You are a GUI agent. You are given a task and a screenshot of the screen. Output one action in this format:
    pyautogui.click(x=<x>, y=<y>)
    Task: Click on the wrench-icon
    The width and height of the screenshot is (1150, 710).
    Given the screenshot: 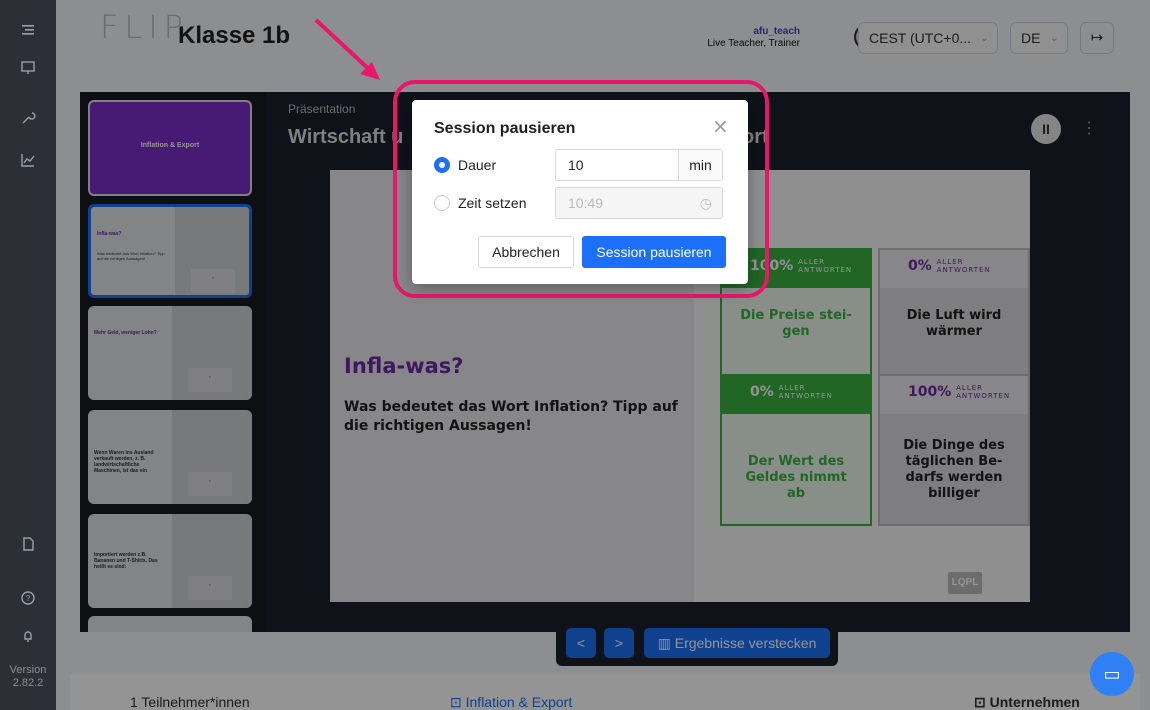 What is the action you would take?
    pyautogui.click(x=28, y=118)
    